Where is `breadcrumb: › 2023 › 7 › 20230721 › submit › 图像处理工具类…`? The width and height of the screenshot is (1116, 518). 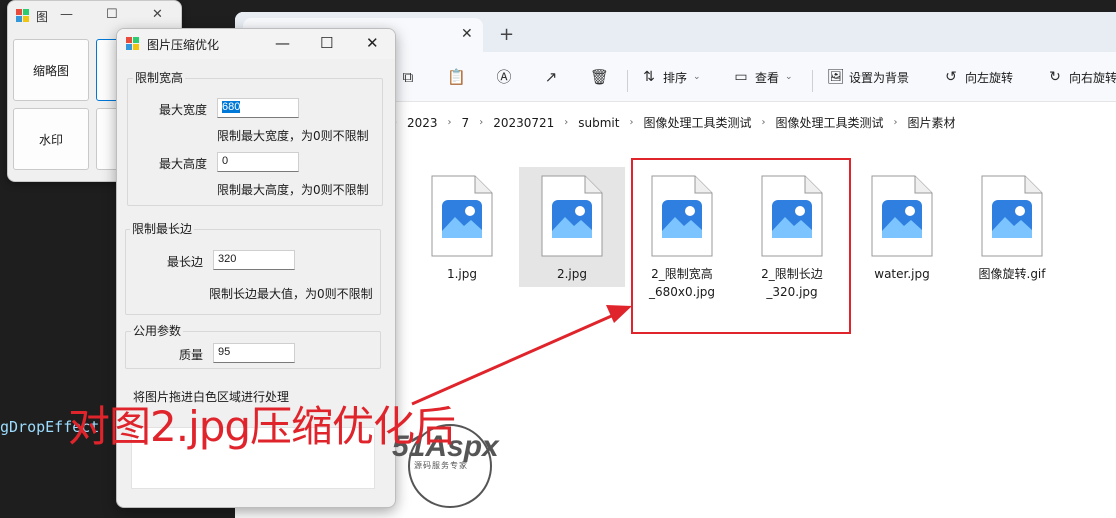
breadcrumb: › 2023 › 7 › 20230721 › submit › 图像处理工具类… is located at coordinates (674, 122).